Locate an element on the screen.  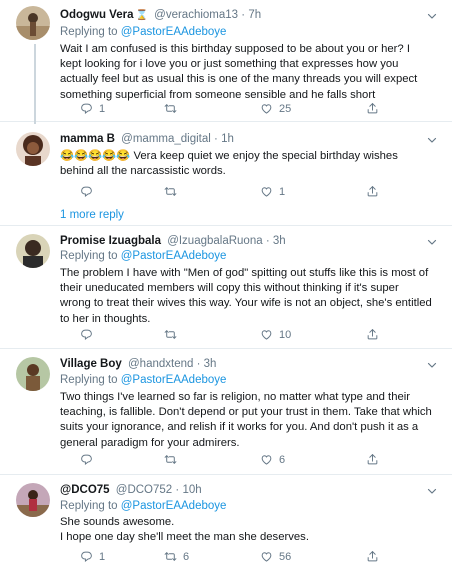
tweet-actions: 6 is located at coordinates (230, 461).